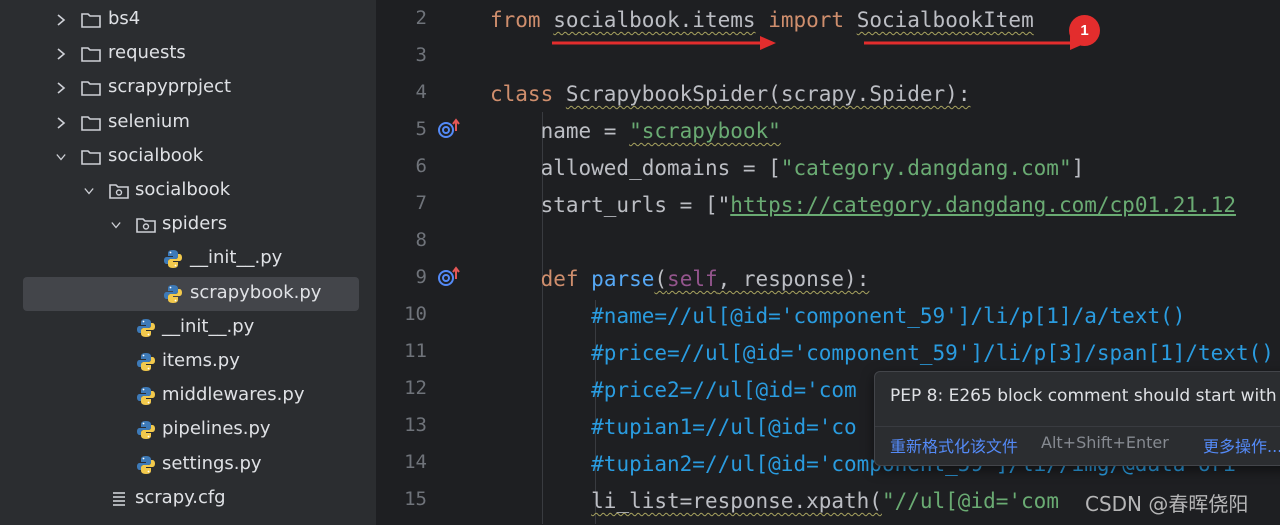 The height and width of the screenshot is (525, 1280). What do you see at coordinates (124, 18) in the screenshot?
I see `tree-item-label: bs4` at bounding box center [124, 18].